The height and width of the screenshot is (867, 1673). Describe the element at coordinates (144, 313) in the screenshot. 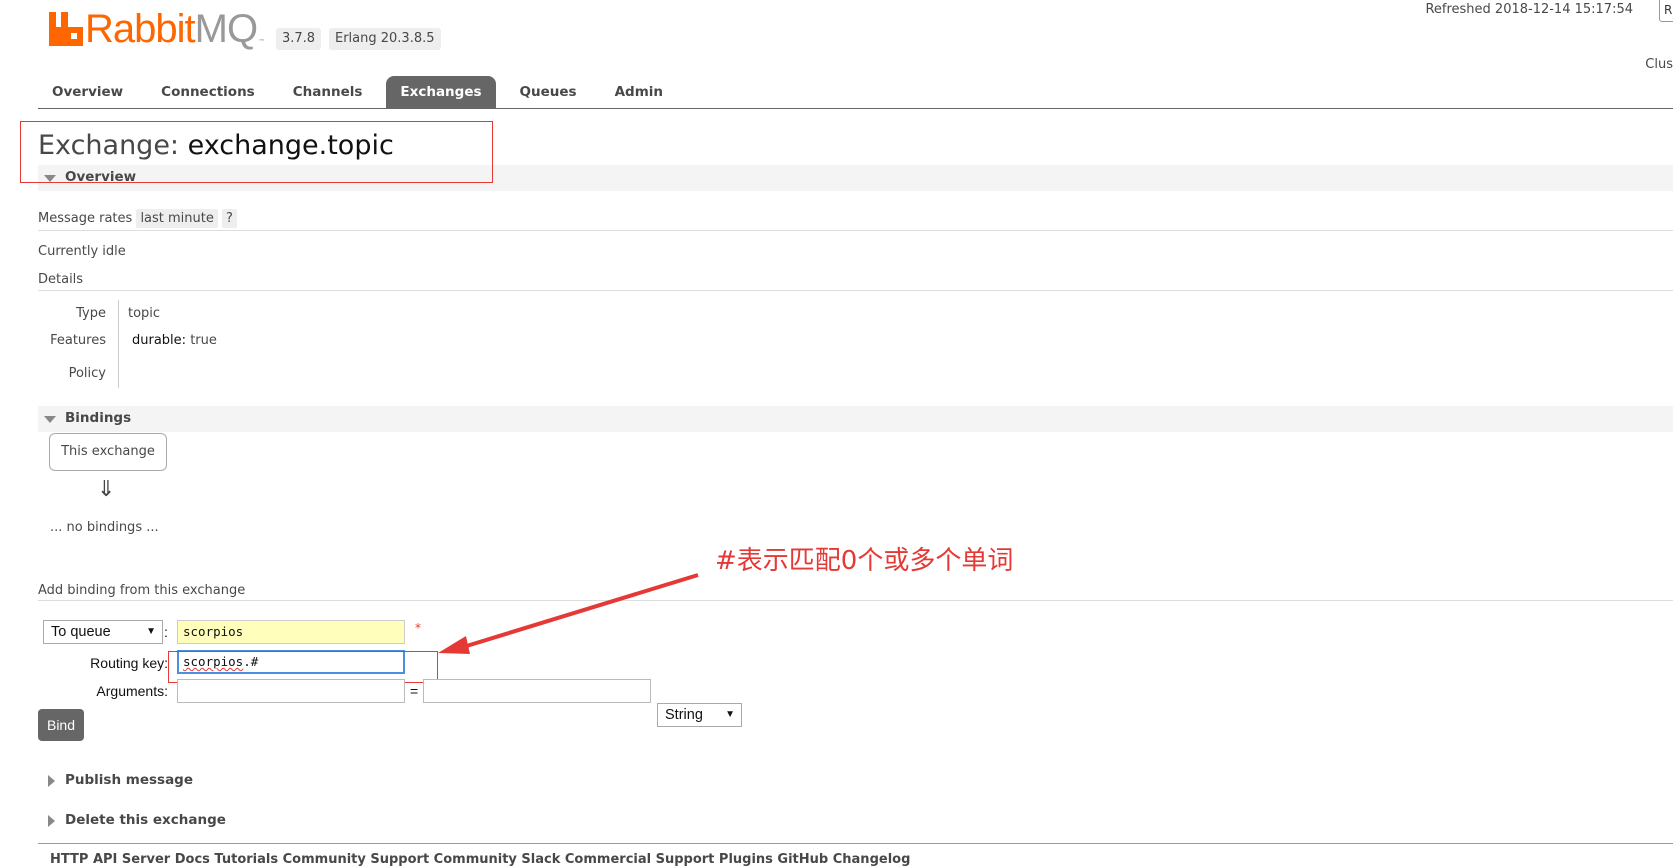

I see `type-value: topic` at that location.